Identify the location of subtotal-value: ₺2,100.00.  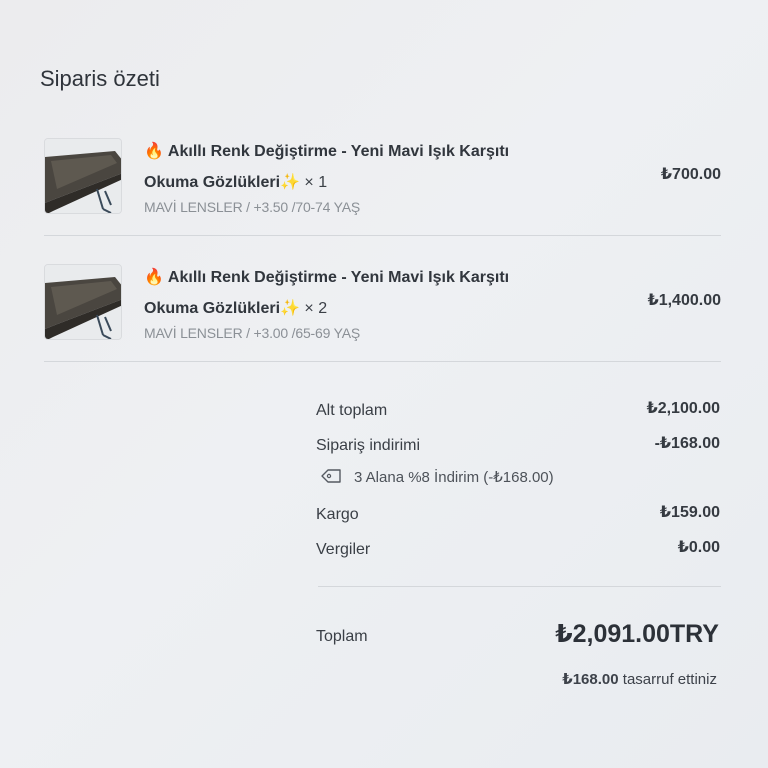
(683, 408).